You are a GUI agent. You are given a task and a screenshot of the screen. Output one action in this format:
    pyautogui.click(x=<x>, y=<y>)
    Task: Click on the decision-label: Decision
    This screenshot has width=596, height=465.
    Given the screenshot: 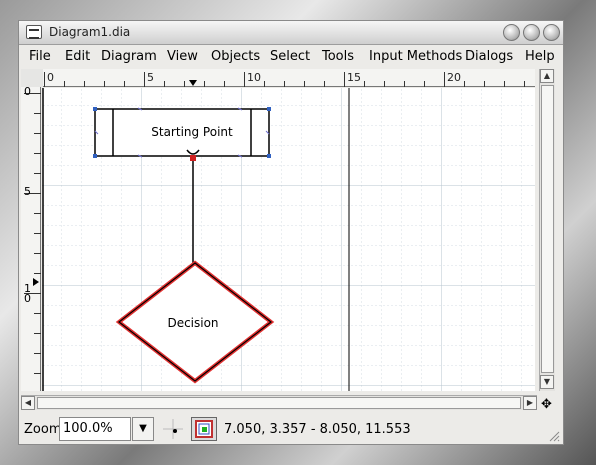 What is the action you would take?
    pyautogui.click(x=192, y=323)
    